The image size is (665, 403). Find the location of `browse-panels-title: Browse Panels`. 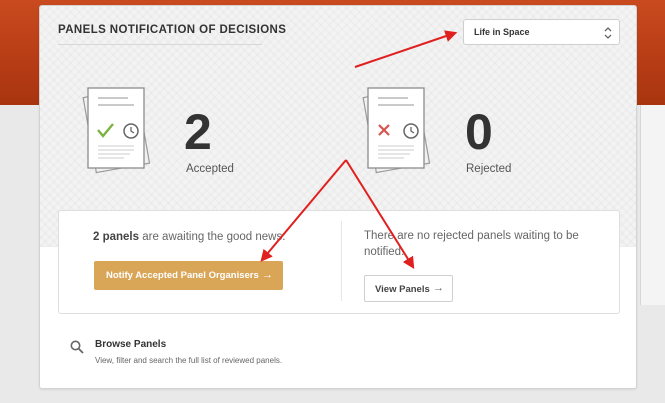

browse-panels-title: Browse Panels is located at coordinates (131, 344).